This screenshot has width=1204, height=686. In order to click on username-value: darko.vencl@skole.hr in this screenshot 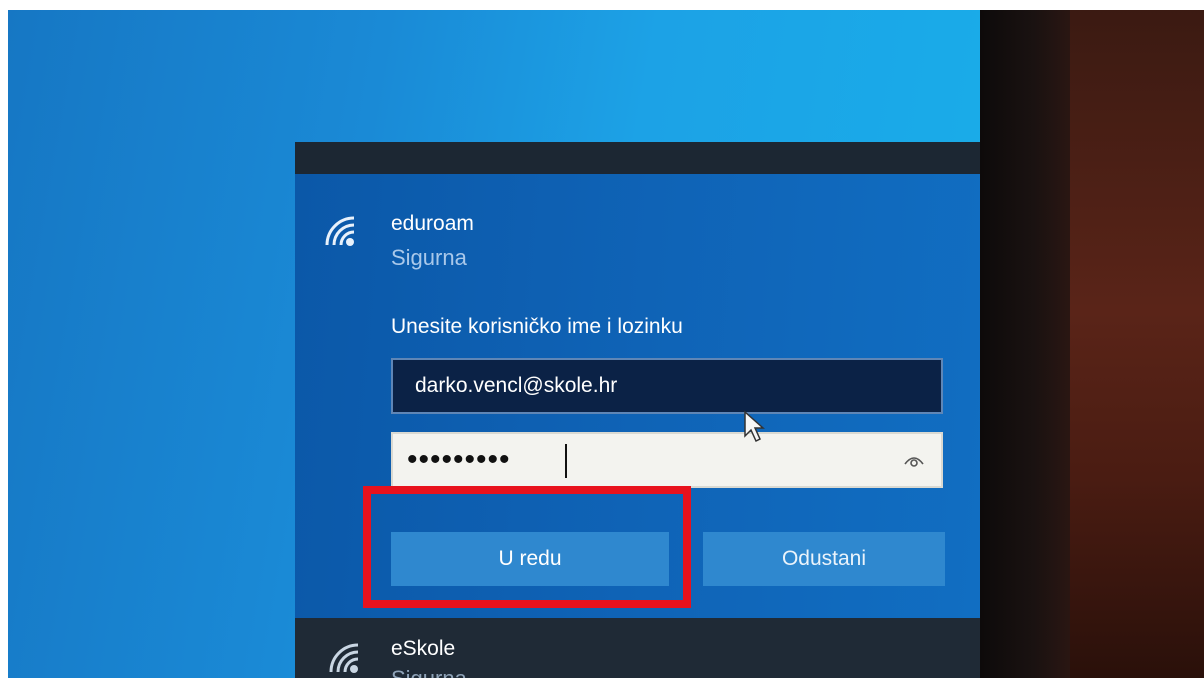, I will do `click(516, 385)`.